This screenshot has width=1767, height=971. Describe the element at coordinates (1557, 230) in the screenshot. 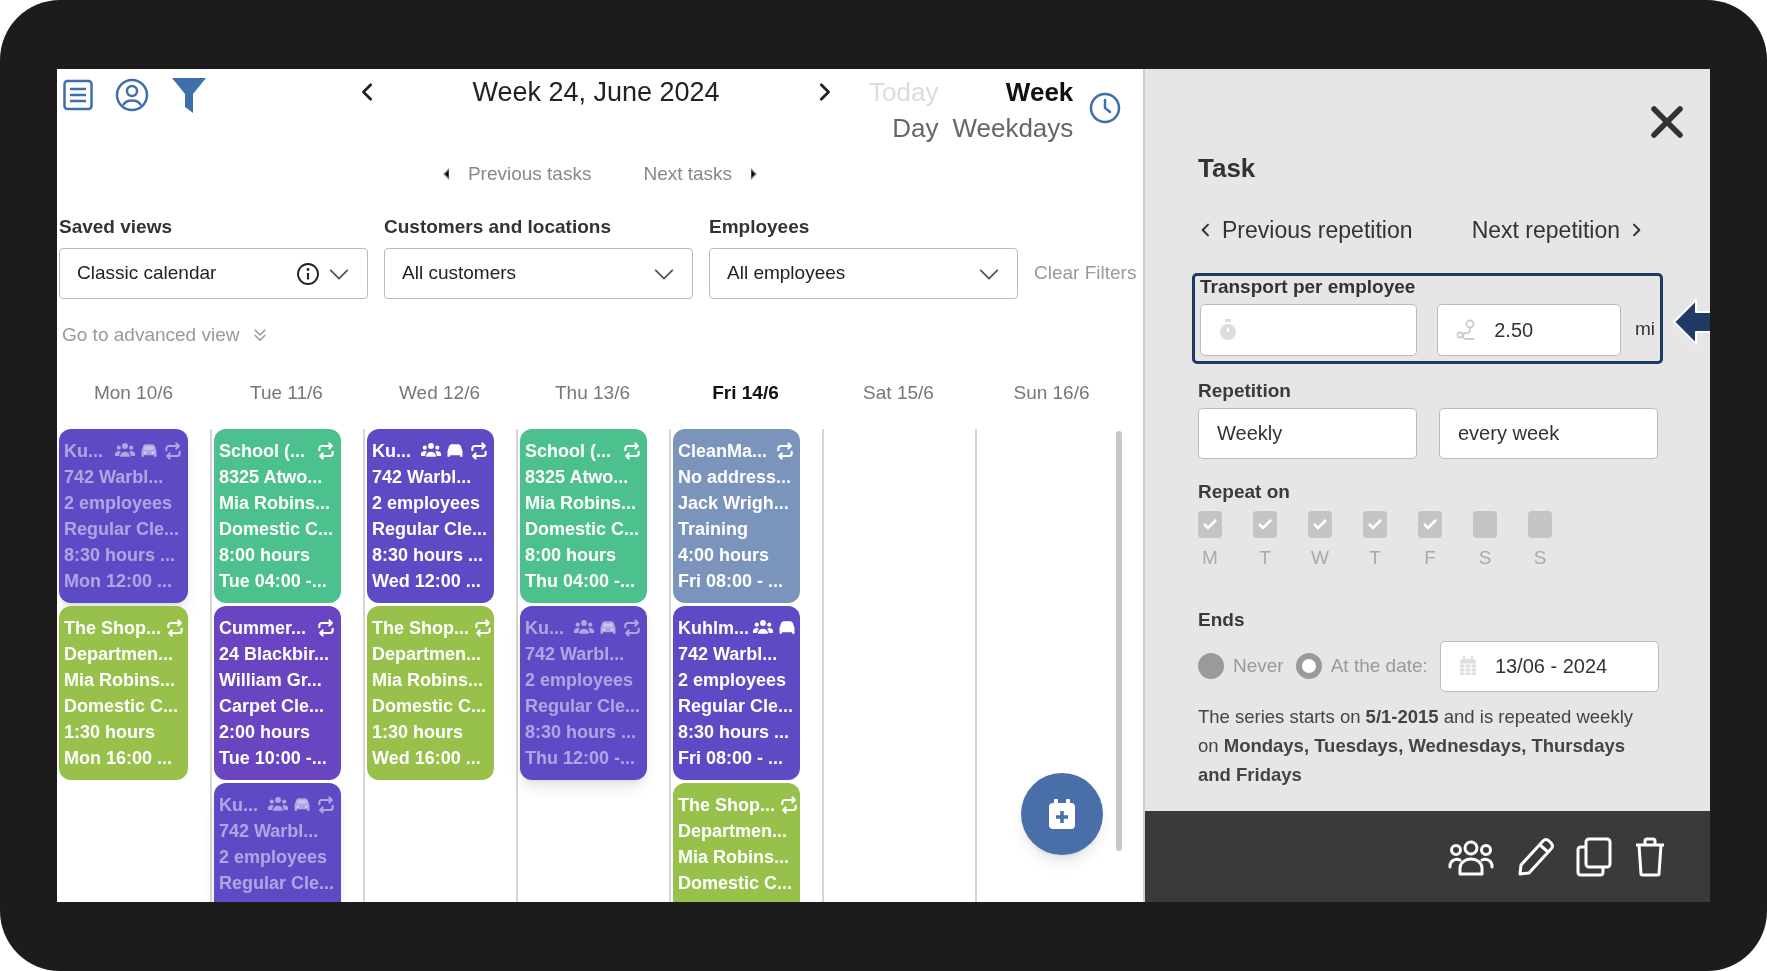

I see `next-repetition-link: Next repetition` at that location.